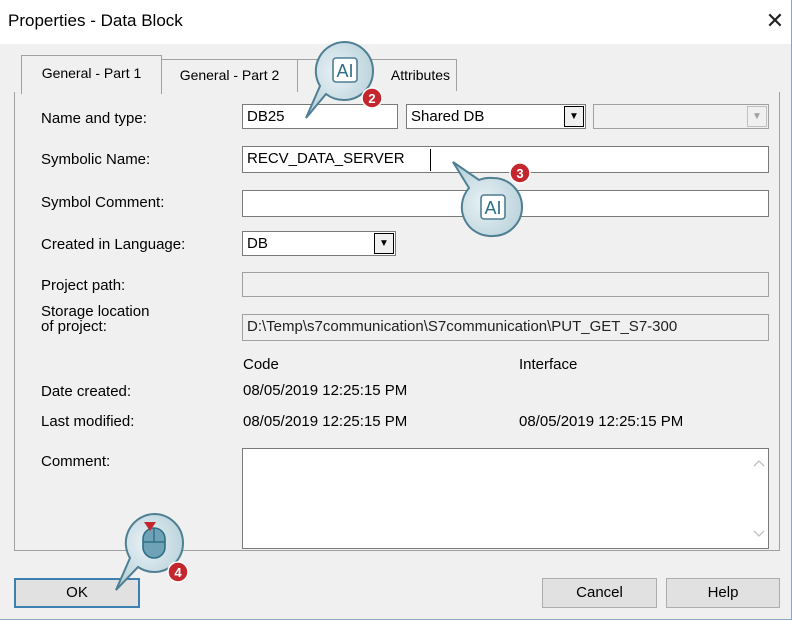 The height and width of the screenshot is (620, 792). I want to click on symbolic-name-label: Symbolic Name:, so click(96, 159).